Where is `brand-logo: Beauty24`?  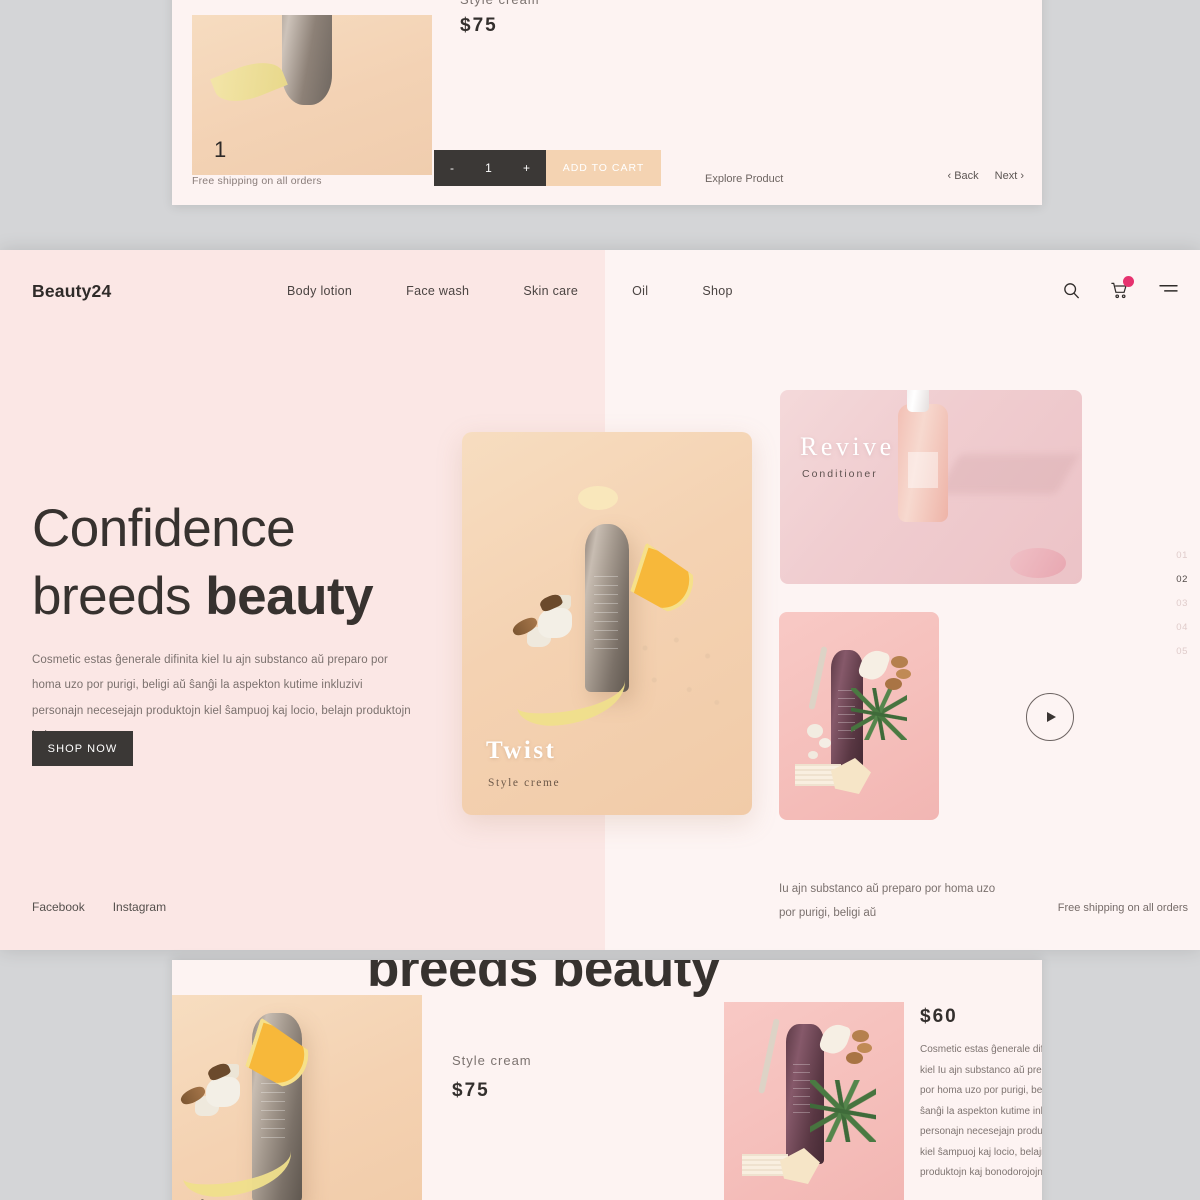
brand-logo: Beauty24 is located at coordinates (71, 291).